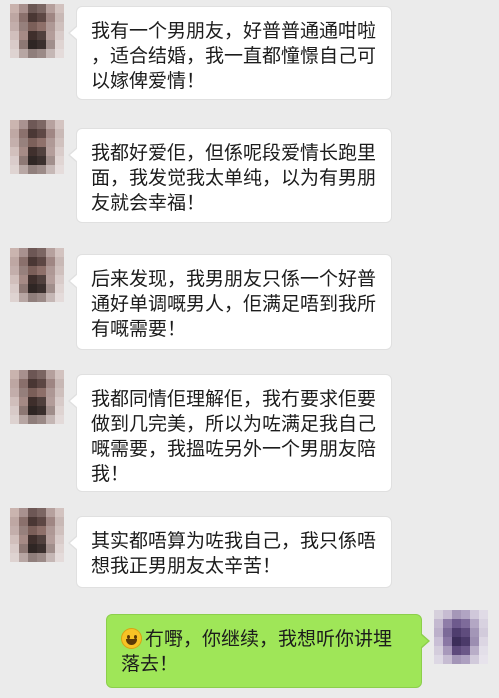 This screenshot has width=499, height=698. I want to click on message-line: 我都同情佢理解佢，我冇要求佢要, so click(234, 399).